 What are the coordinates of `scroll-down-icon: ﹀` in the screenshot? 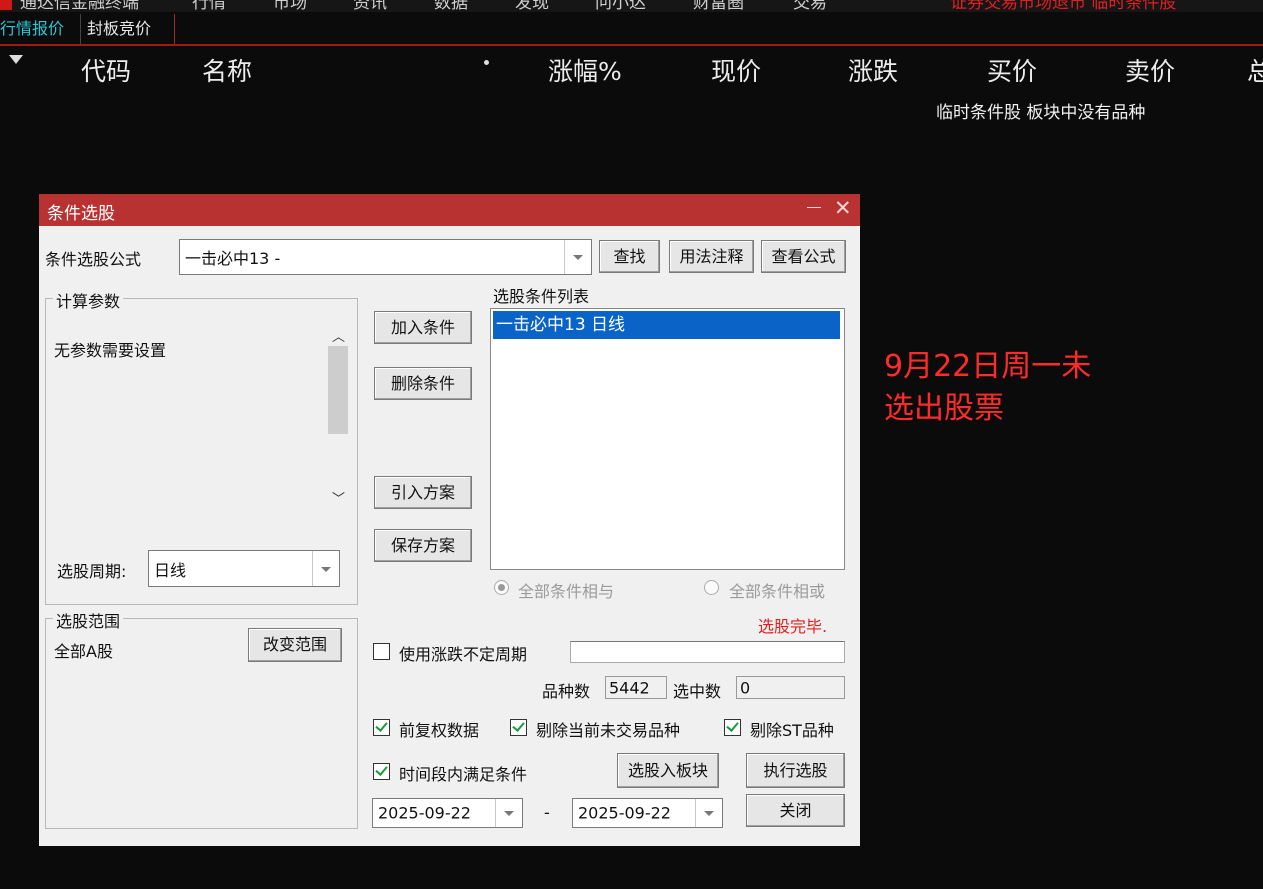 It's located at (338, 497).